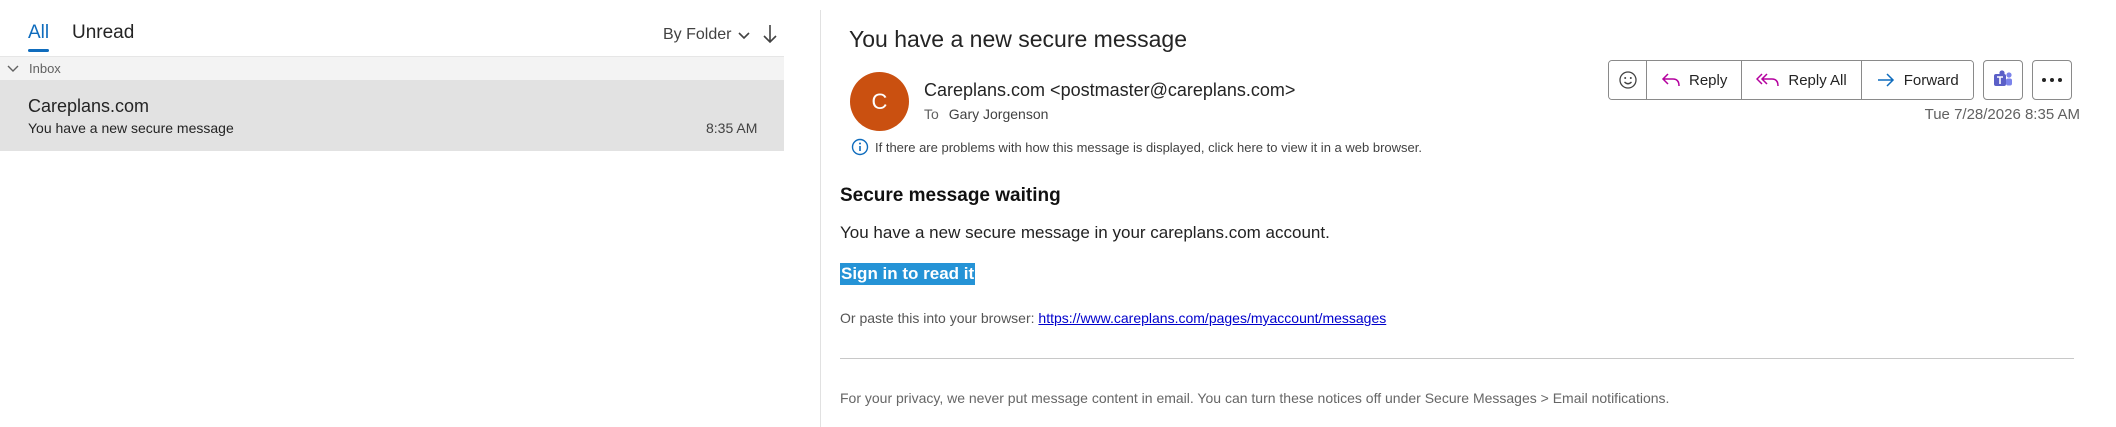 The image size is (2116, 427). I want to click on avatar: C, so click(879, 101).